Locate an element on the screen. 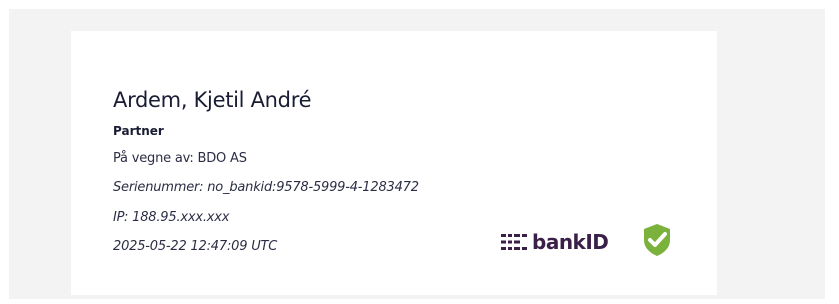 Image resolution: width=839 pixels, height=304 pixels. bankid-logo-icon is located at coordinates (514, 242).